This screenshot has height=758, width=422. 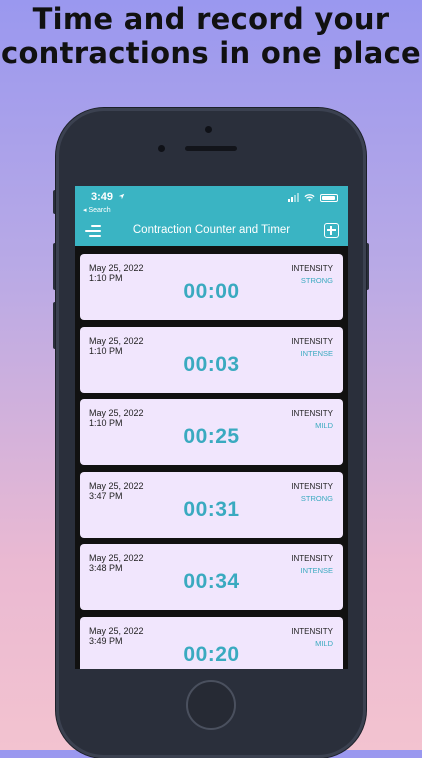 I want to click on battery-icon, so click(x=329, y=197).